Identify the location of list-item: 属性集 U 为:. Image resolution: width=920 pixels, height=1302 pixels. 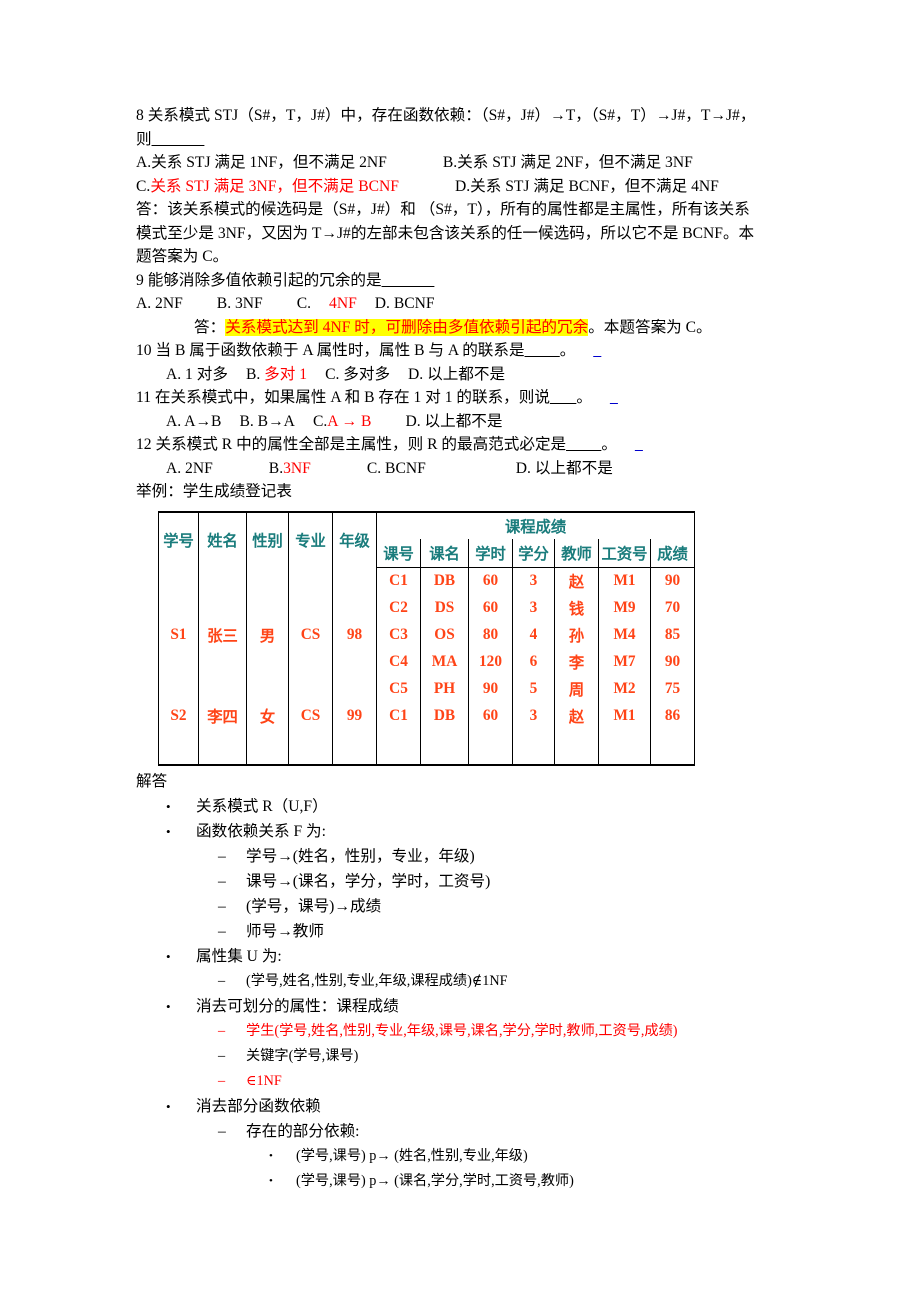
(464, 956).